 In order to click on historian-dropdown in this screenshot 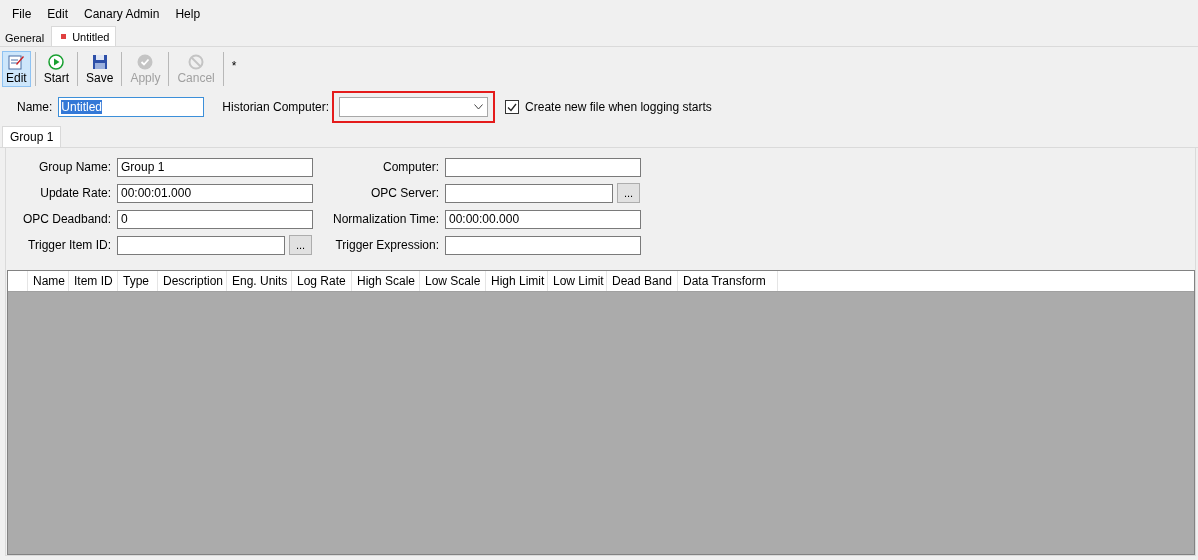, I will do `click(414, 107)`.